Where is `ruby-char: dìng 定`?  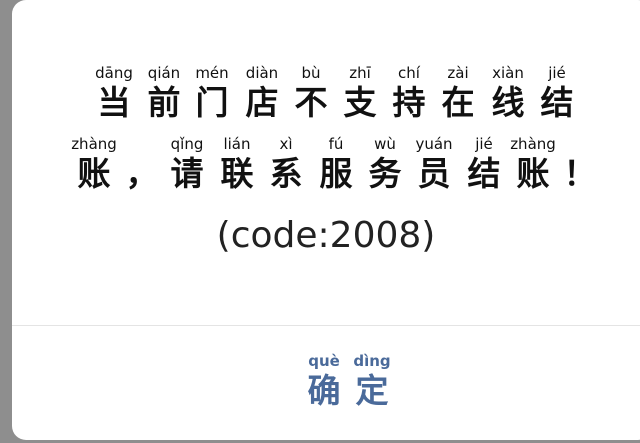
ruby-char: dìng 定 is located at coordinates (372, 381).